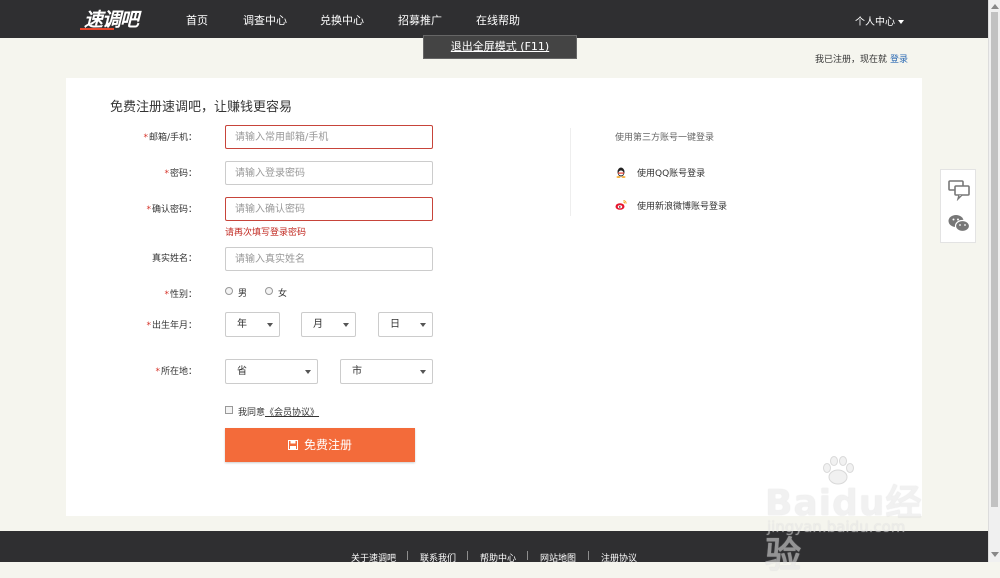 The image size is (1000, 578). I want to click on confirm-password-error: 请再次填写登录密码, so click(266, 233).